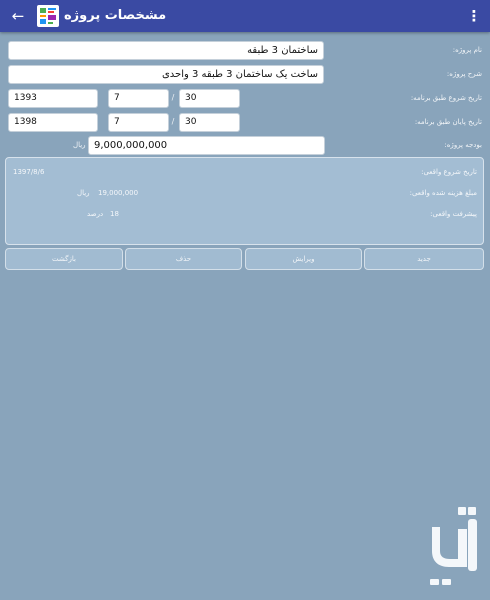  What do you see at coordinates (209, 122) in the screenshot?
I see `end-day-input: 30` at bounding box center [209, 122].